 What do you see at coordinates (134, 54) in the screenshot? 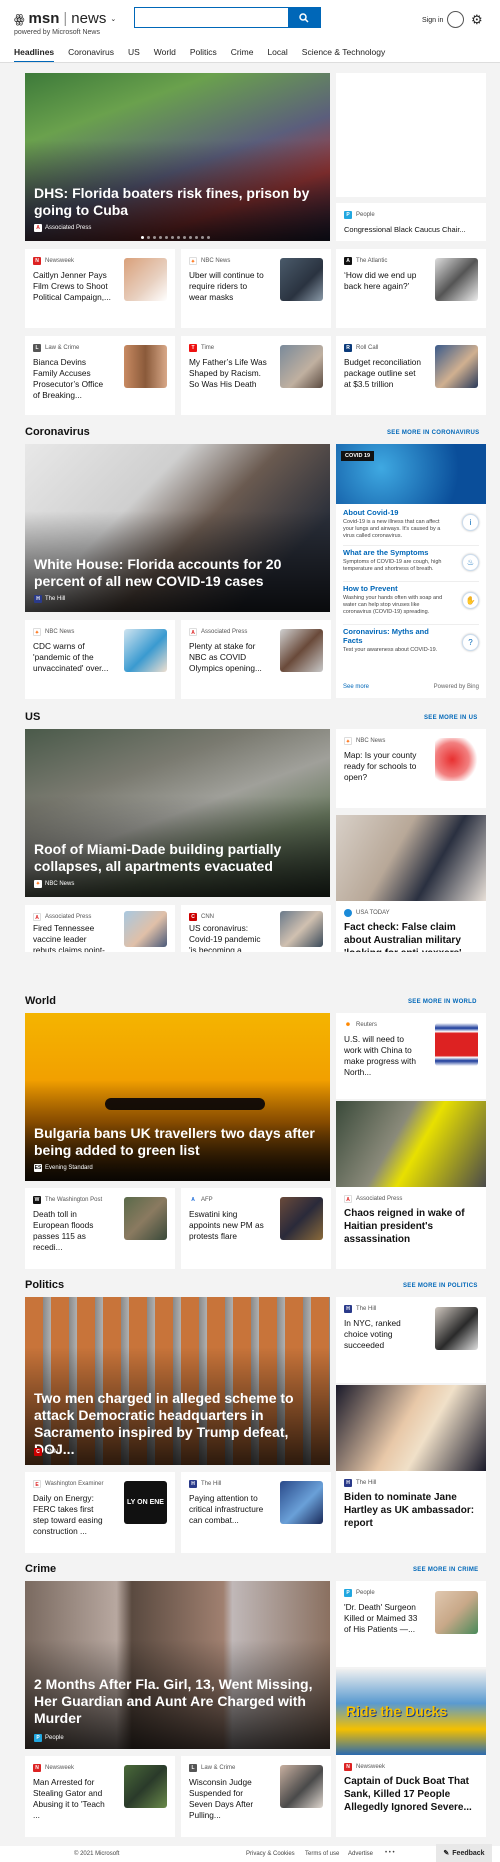
I see `tab-us: US` at bounding box center [134, 54].